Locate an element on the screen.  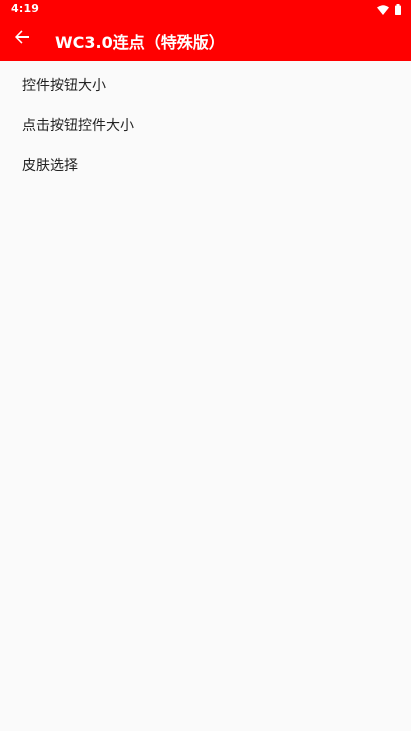
menu-item-control-button-size: 控件按钮大小 is located at coordinates (205, 86).